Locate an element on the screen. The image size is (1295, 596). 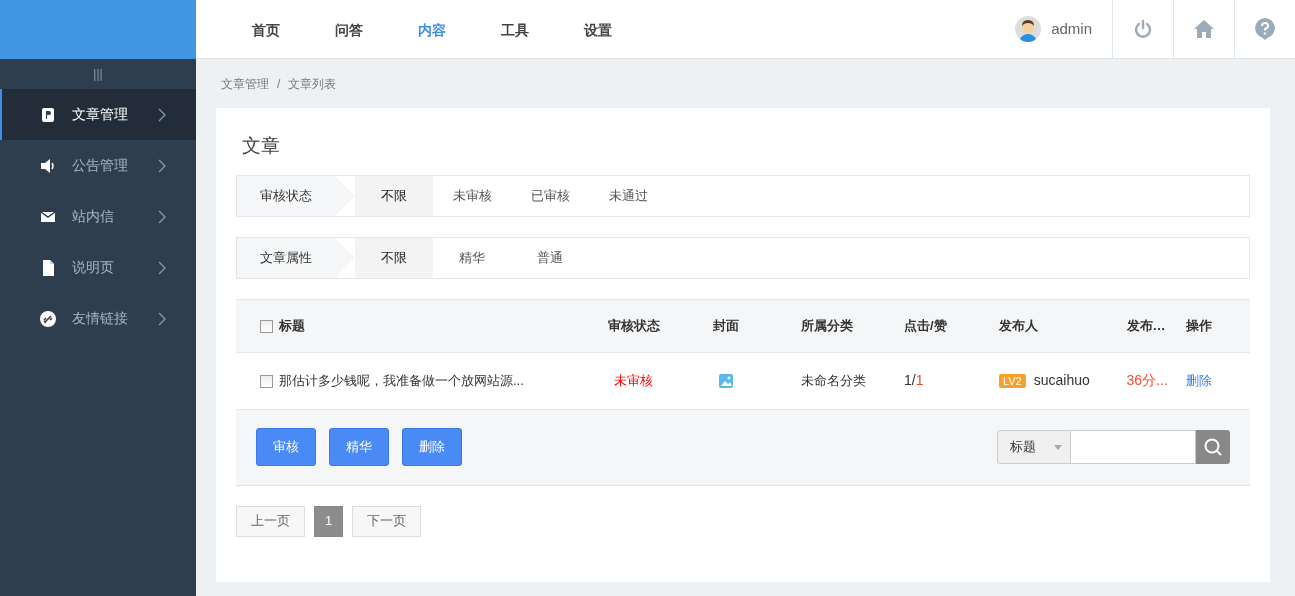
delete-link: 删除 is located at coordinates (1199, 380).